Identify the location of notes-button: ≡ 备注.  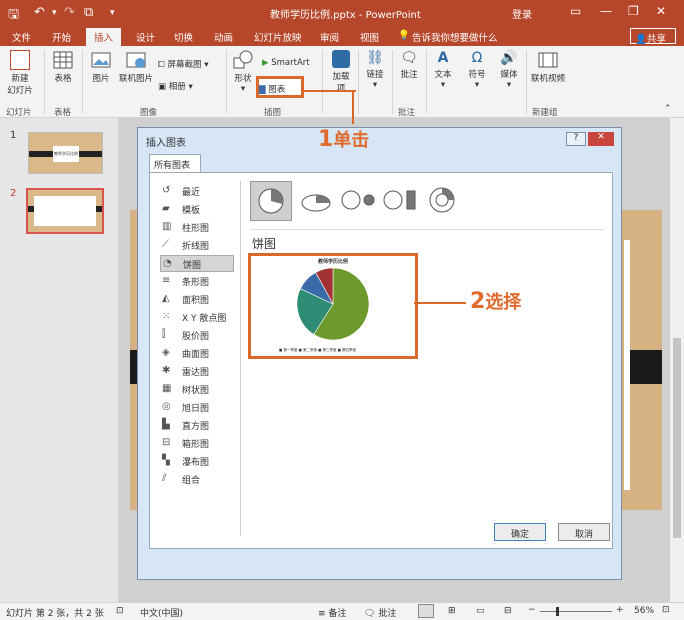
(332, 612).